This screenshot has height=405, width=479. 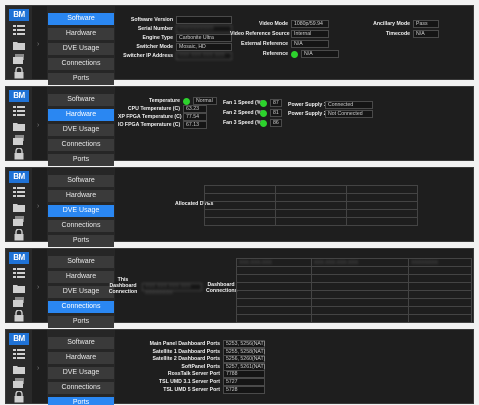 What do you see at coordinates (349, 114) in the screenshot?
I see `field-value: Not Connected` at bounding box center [349, 114].